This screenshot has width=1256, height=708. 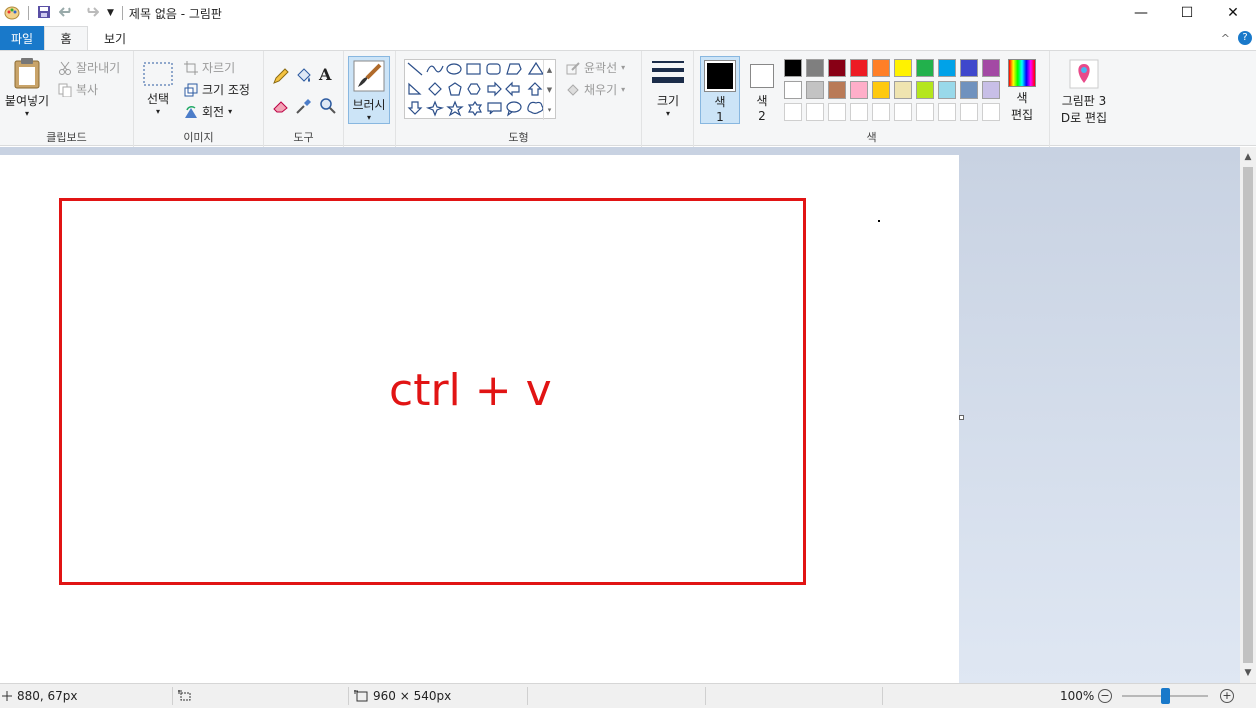 What do you see at coordinates (304, 76) in the screenshot?
I see `fill-bucket-icon` at bounding box center [304, 76].